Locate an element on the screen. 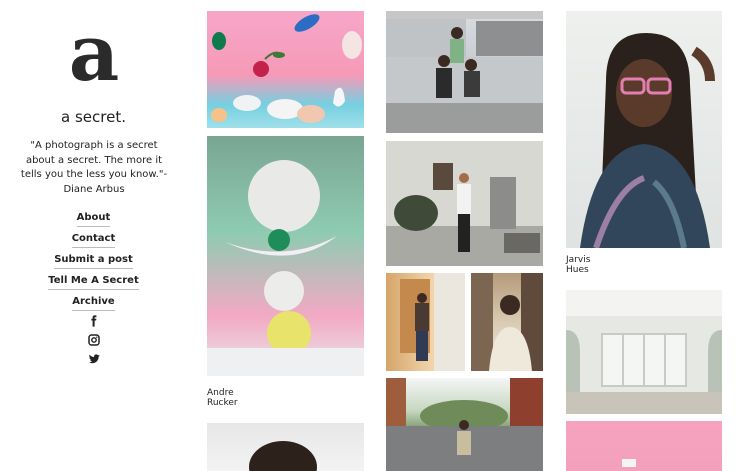  post-candy-photo is located at coordinates (285, 69).